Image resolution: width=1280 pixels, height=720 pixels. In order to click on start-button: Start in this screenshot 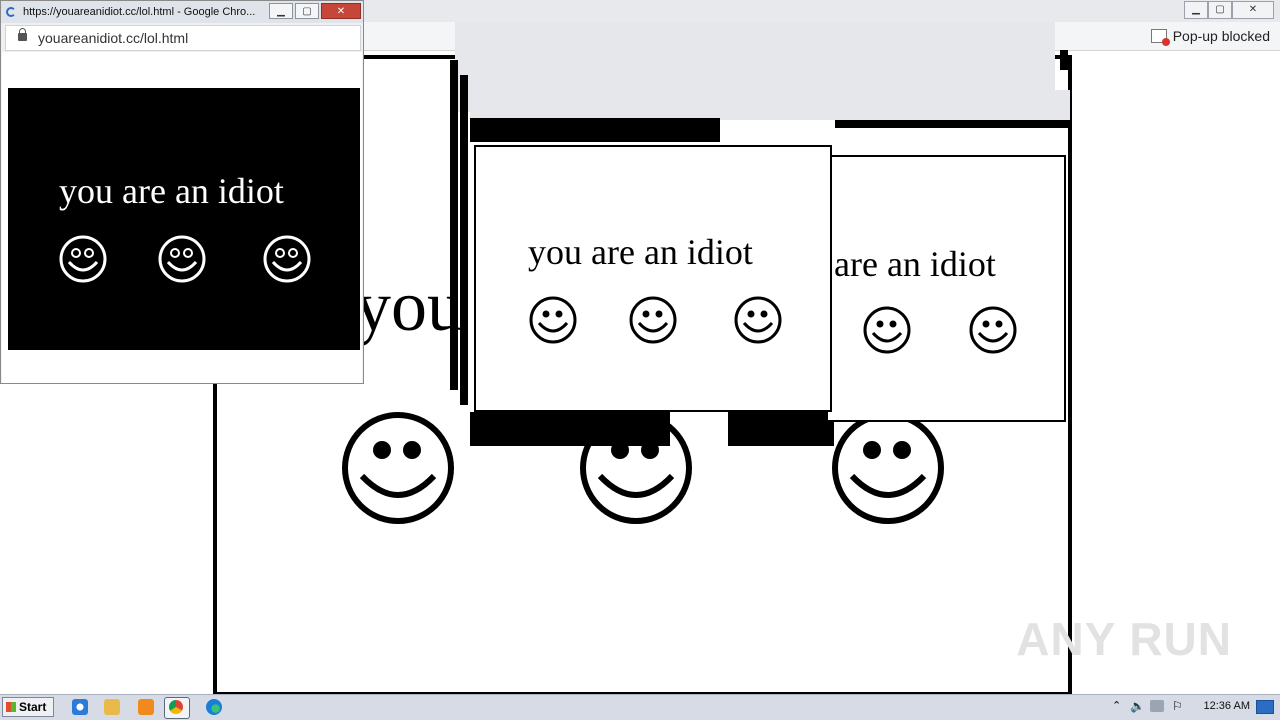, I will do `click(28, 707)`.